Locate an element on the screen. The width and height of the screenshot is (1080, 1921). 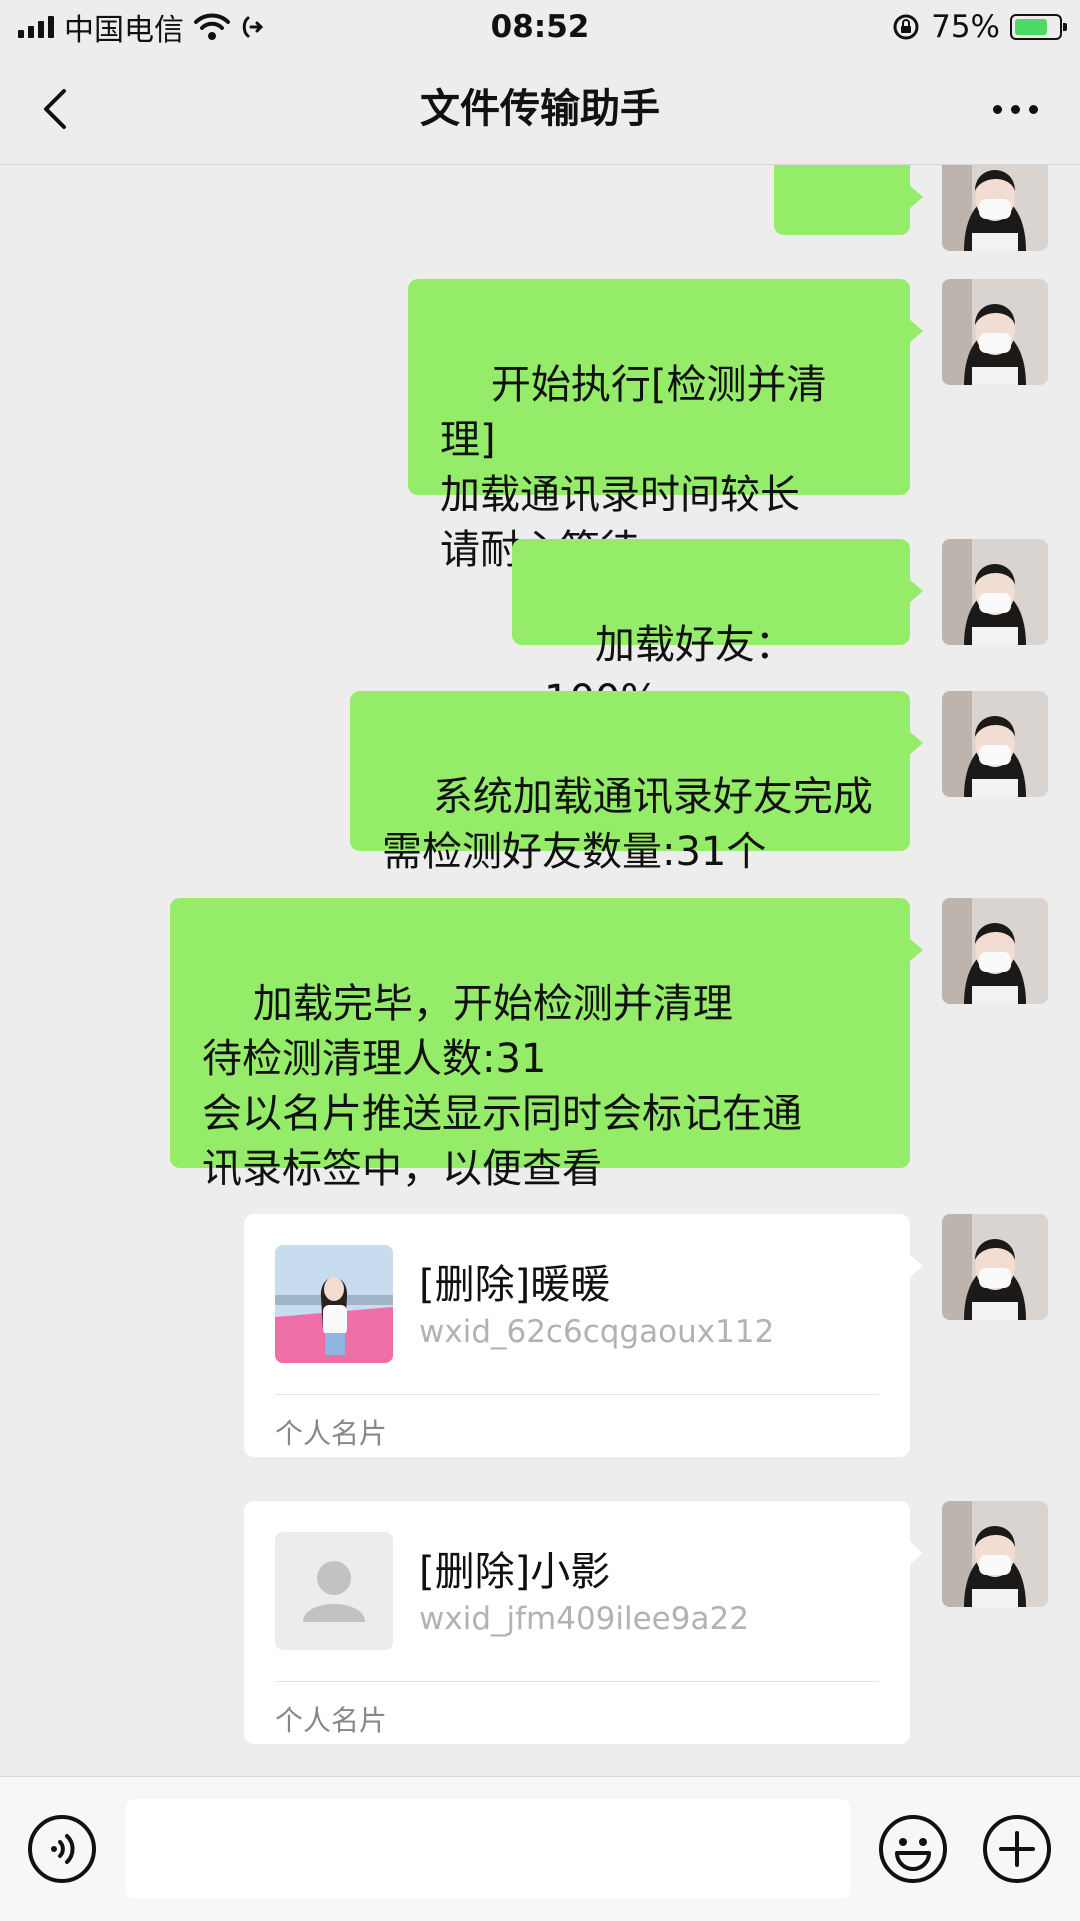
plus-icon is located at coordinates (1017, 1849).